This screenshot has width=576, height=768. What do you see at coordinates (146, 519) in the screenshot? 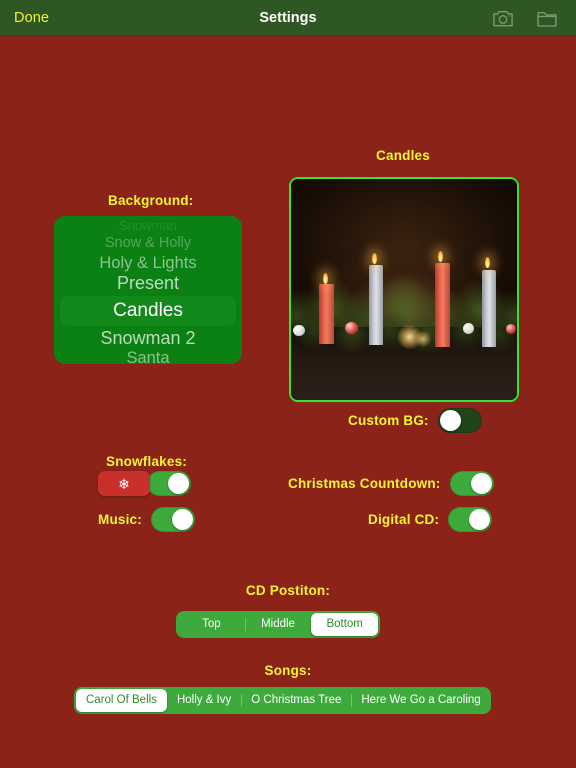
I see `music-row: Music:` at bounding box center [146, 519].